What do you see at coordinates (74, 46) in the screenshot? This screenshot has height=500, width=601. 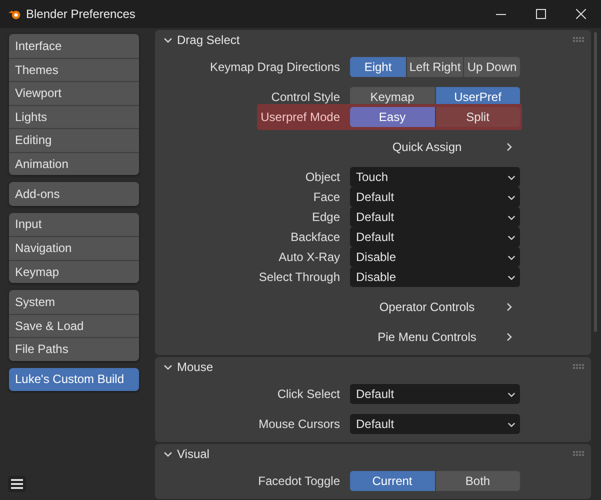 I see `sidebar-item: Interface` at bounding box center [74, 46].